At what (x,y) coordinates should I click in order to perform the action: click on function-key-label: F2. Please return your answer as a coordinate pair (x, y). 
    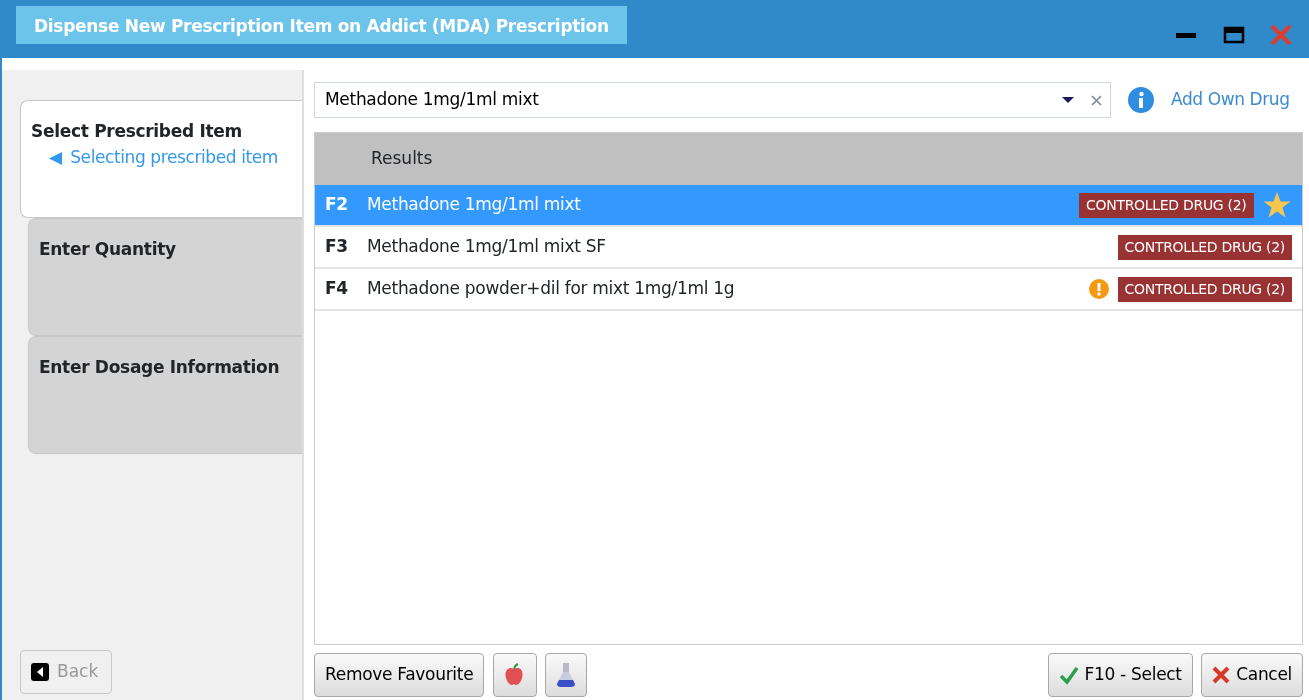
    Looking at the image, I should click on (337, 205).